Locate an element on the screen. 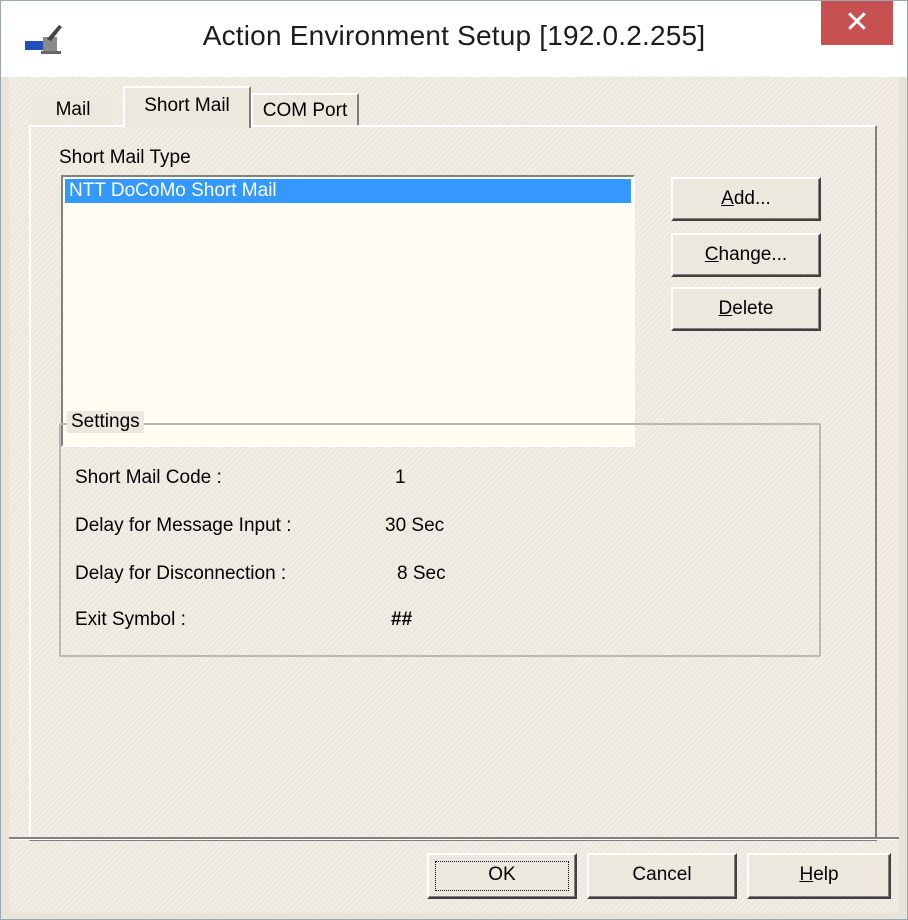  help-button: Help is located at coordinates (819, 876).